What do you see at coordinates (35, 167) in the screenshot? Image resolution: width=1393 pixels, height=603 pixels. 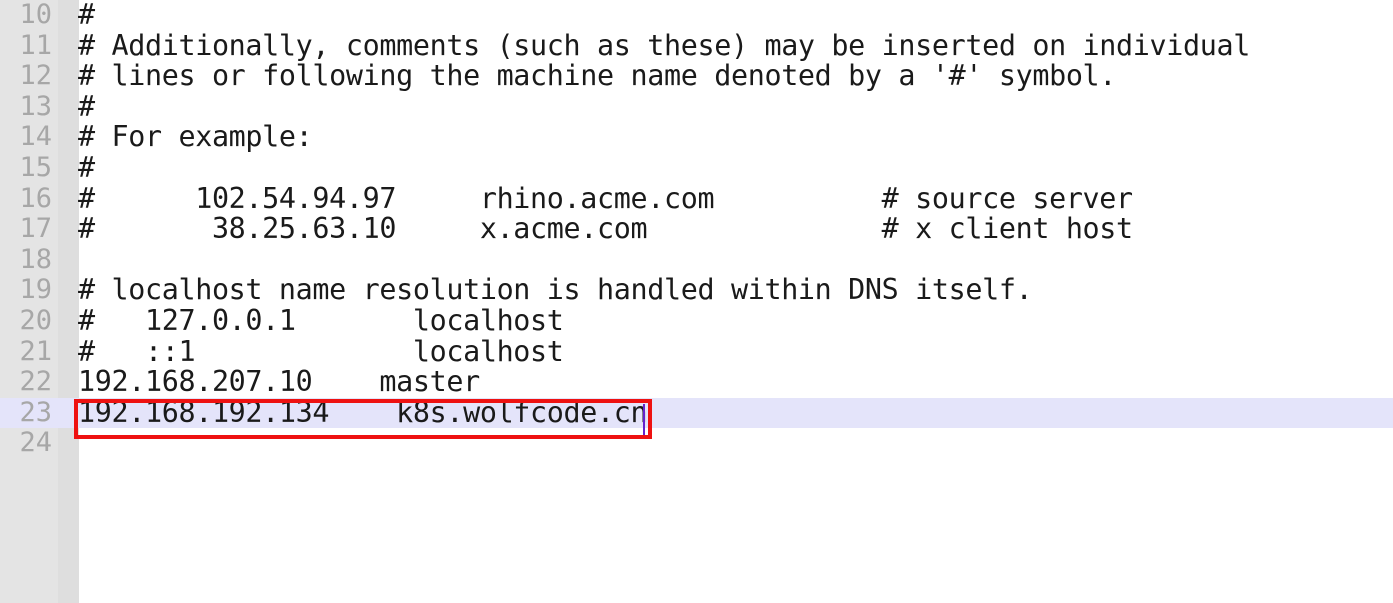 I see `line-number: 15` at bounding box center [35, 167].